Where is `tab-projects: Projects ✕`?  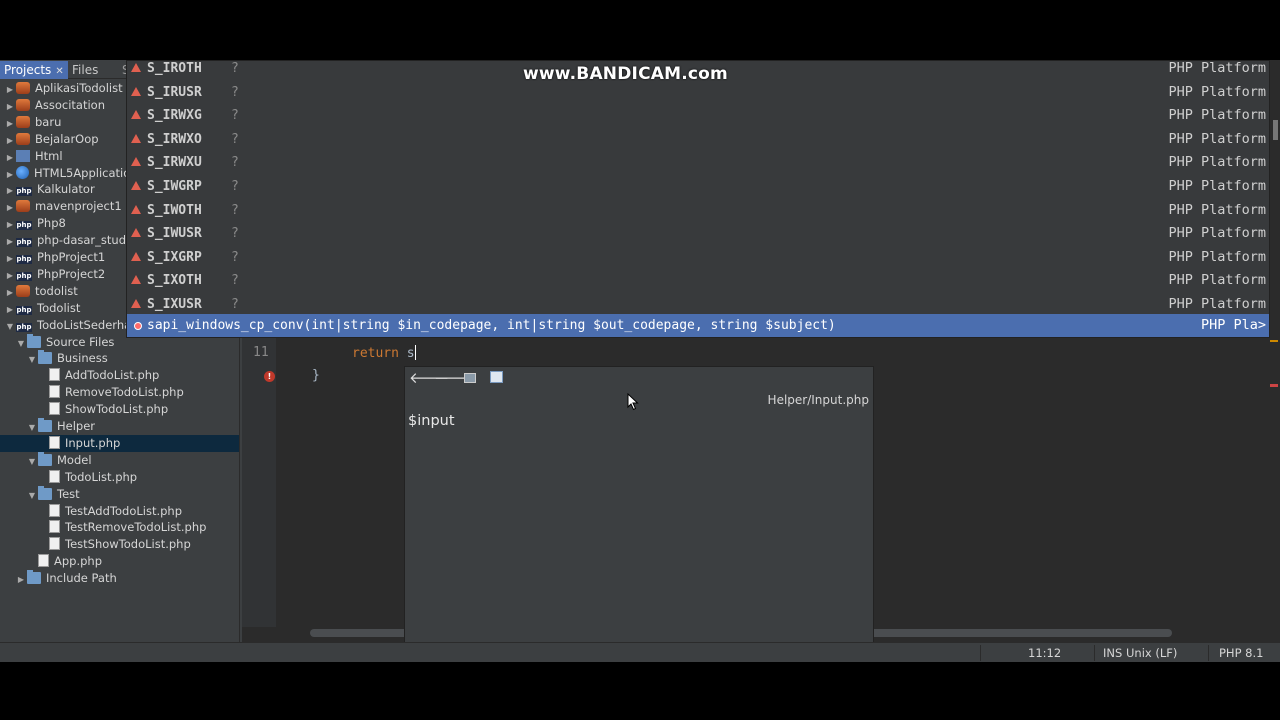
tab-projects: Projects ✕ is located at coordinates (34, 70).